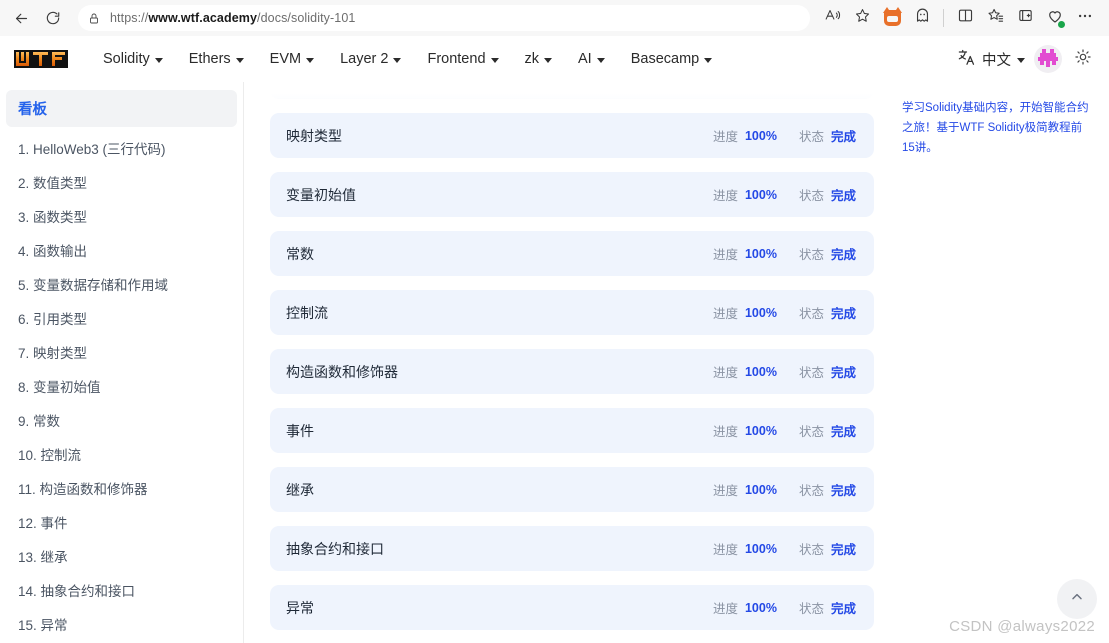 This screenshot has height=643, width=1109. I want to click on collections-button, so click(1025, 18).